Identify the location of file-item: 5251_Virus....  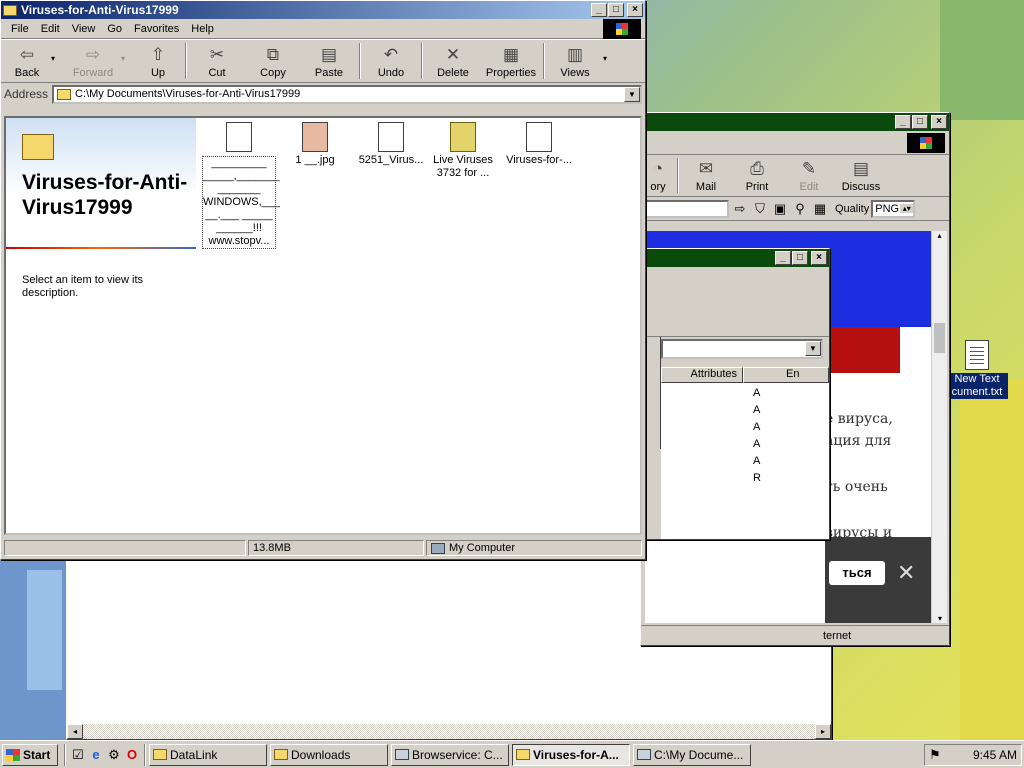
(391, 144).